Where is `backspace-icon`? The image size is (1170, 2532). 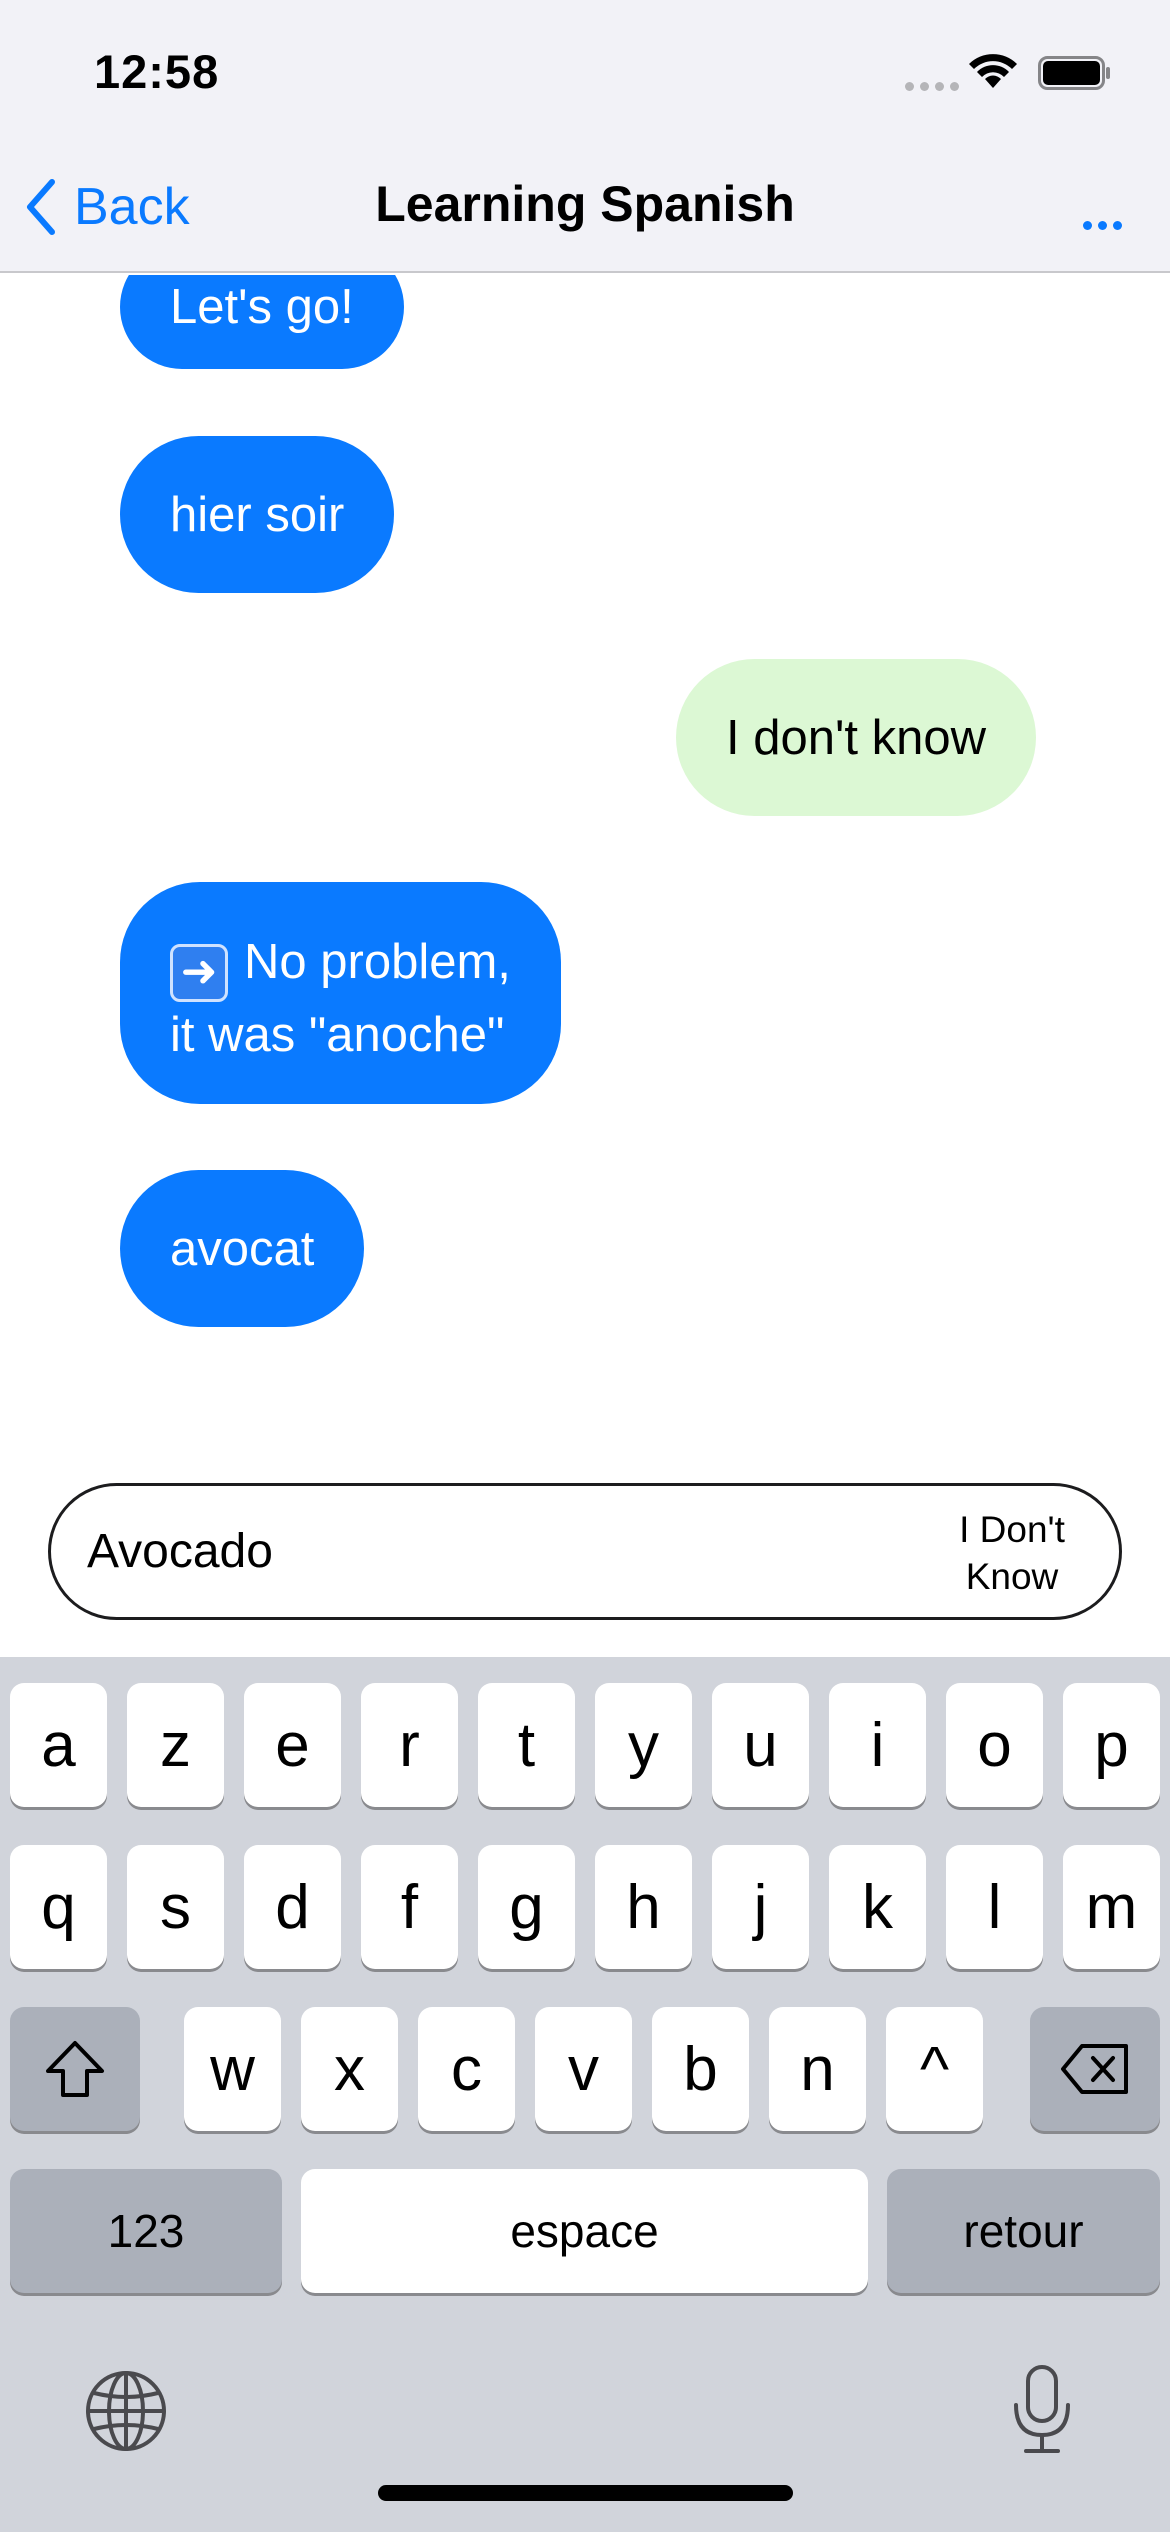 backspace-icon is located at coordinates (1094, 2069).